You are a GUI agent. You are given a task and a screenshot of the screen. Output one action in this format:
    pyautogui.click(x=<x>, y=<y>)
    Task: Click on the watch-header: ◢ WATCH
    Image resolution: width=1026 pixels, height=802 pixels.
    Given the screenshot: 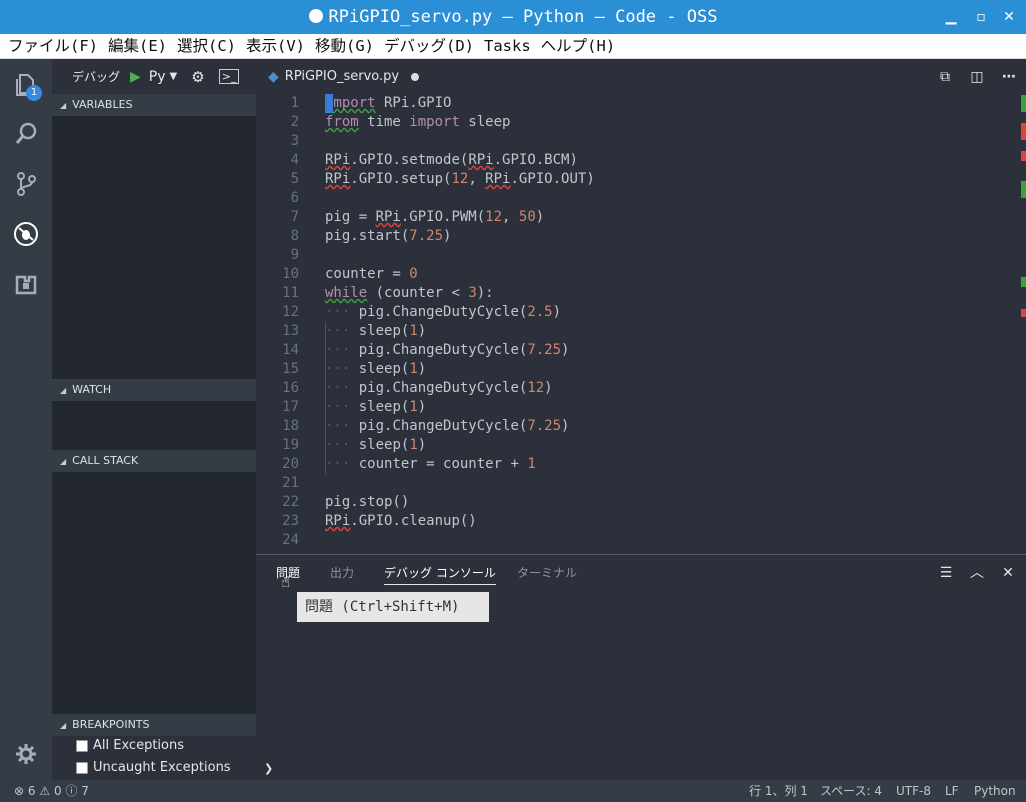 What is the action you would take?
    pyautogui.click(x=154, y=390)
    